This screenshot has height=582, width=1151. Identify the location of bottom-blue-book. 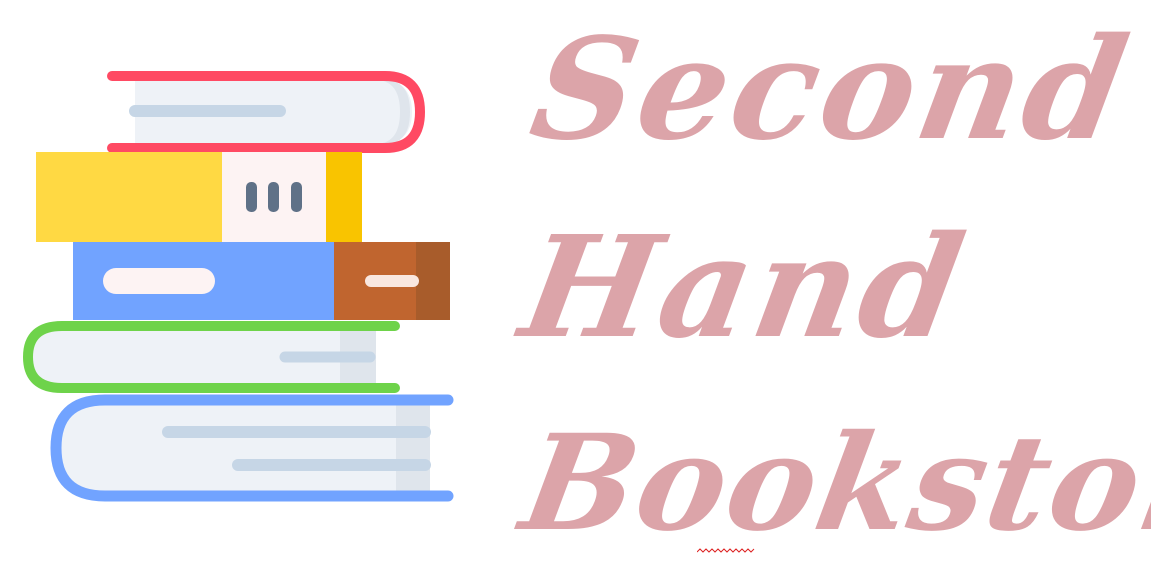
(252, 448).